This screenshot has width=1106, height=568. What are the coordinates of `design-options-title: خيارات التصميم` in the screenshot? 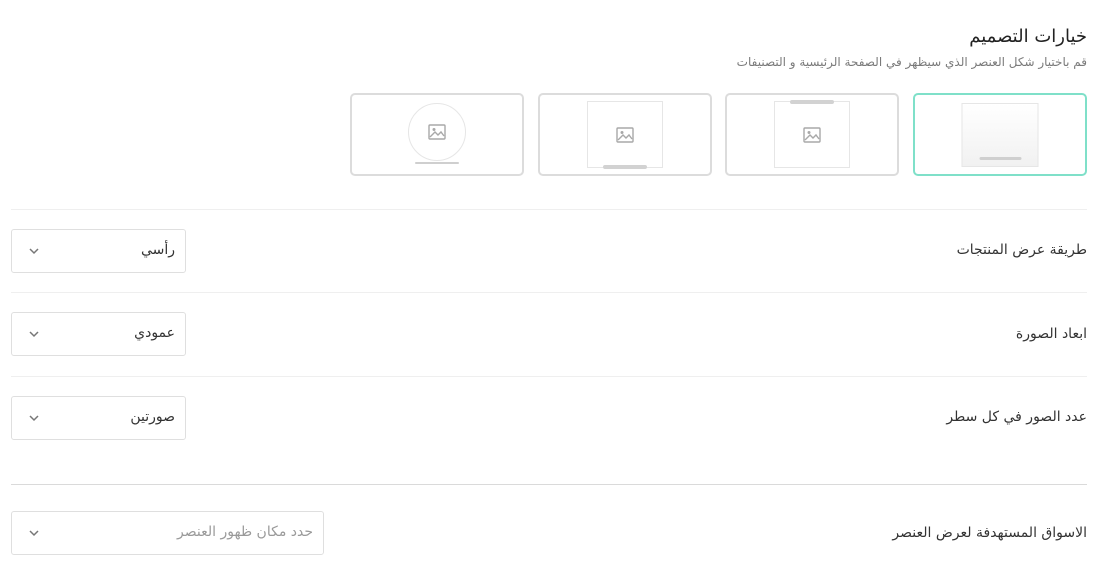 It's located at (1028, 36).